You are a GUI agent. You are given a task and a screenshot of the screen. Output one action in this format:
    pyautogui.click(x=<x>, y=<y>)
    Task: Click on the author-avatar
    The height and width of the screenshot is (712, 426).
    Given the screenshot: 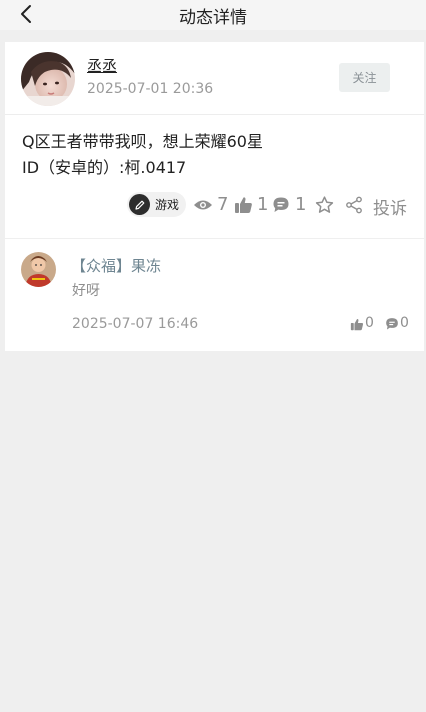 What is the action you would take?
    pyautogui.click(x=48, y=79)
    